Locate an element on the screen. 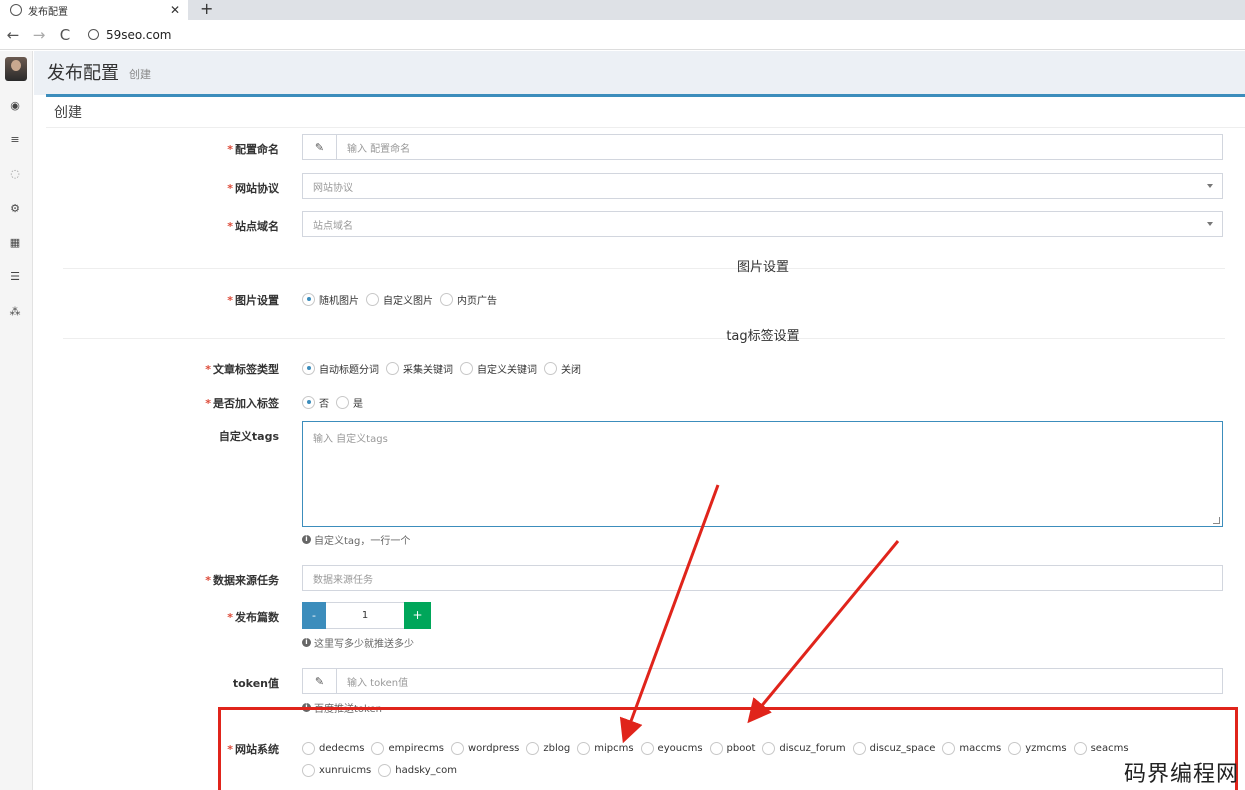  radio-option: 采集关键词 is located at coordinates (419, 368).